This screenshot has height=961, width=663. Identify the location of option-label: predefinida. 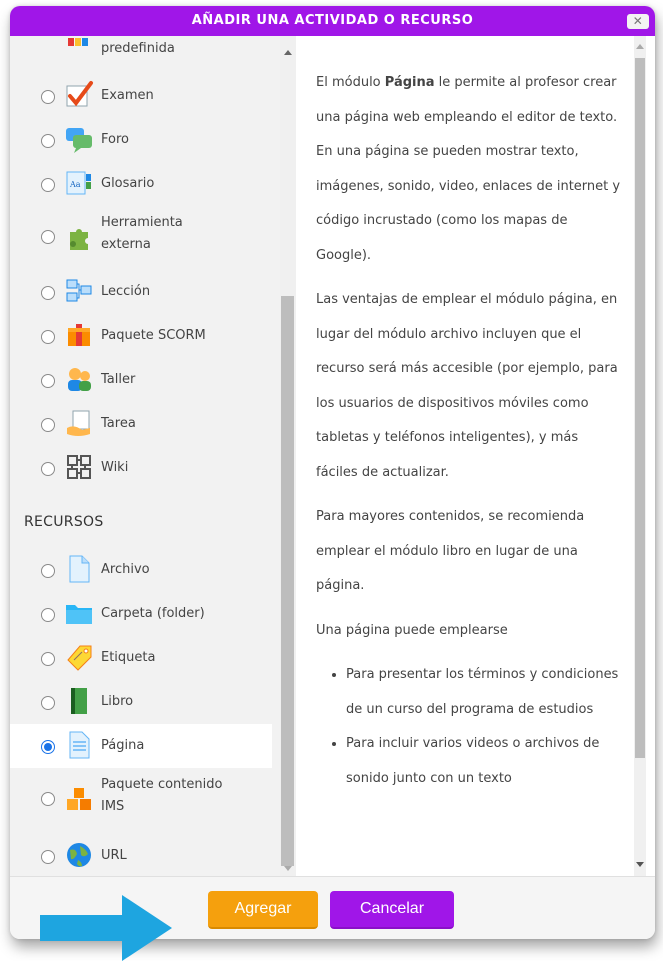
(138, 48).